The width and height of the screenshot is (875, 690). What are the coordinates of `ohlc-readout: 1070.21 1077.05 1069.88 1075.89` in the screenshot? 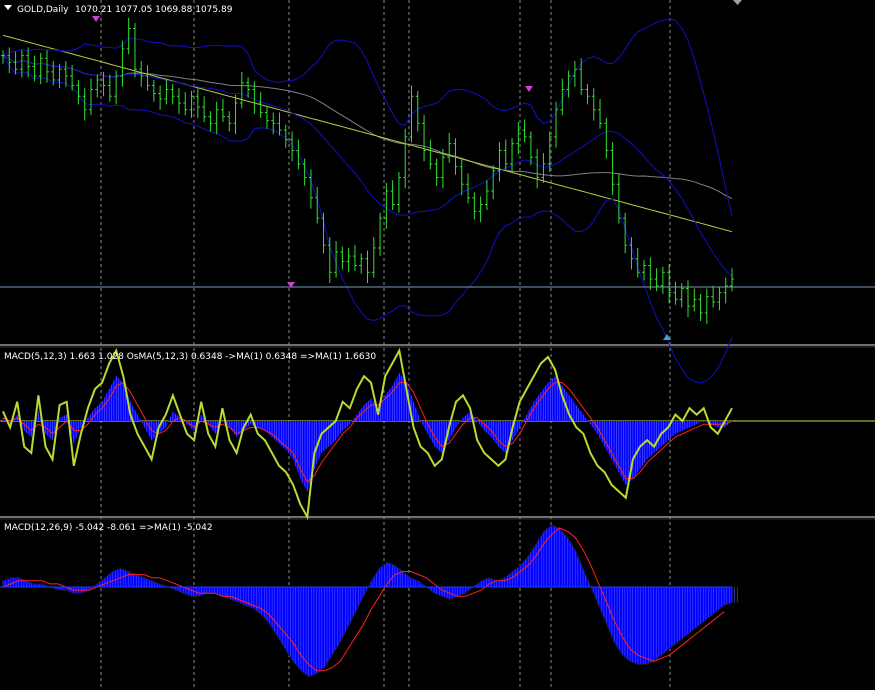 It's located at (154, 10).